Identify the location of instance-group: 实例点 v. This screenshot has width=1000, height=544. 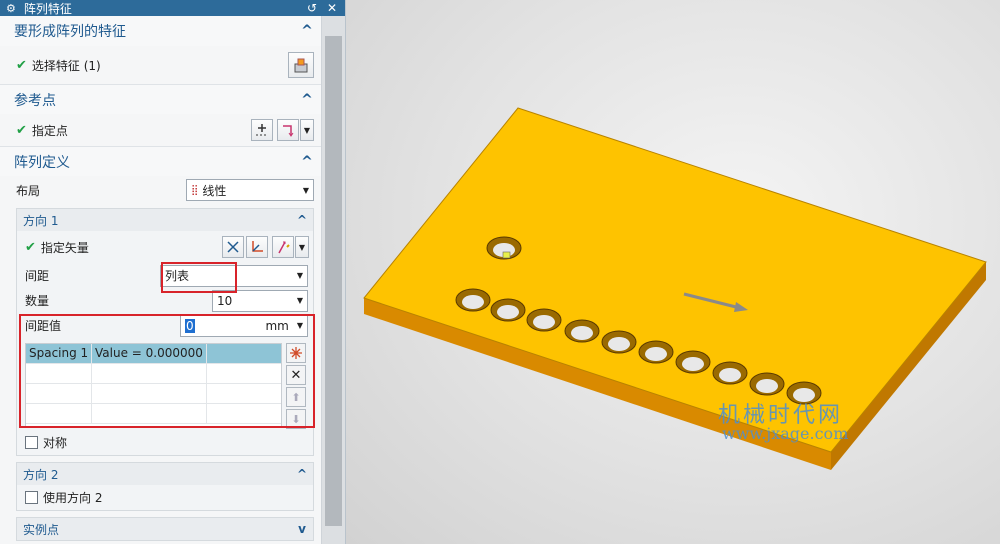
(165, 529).